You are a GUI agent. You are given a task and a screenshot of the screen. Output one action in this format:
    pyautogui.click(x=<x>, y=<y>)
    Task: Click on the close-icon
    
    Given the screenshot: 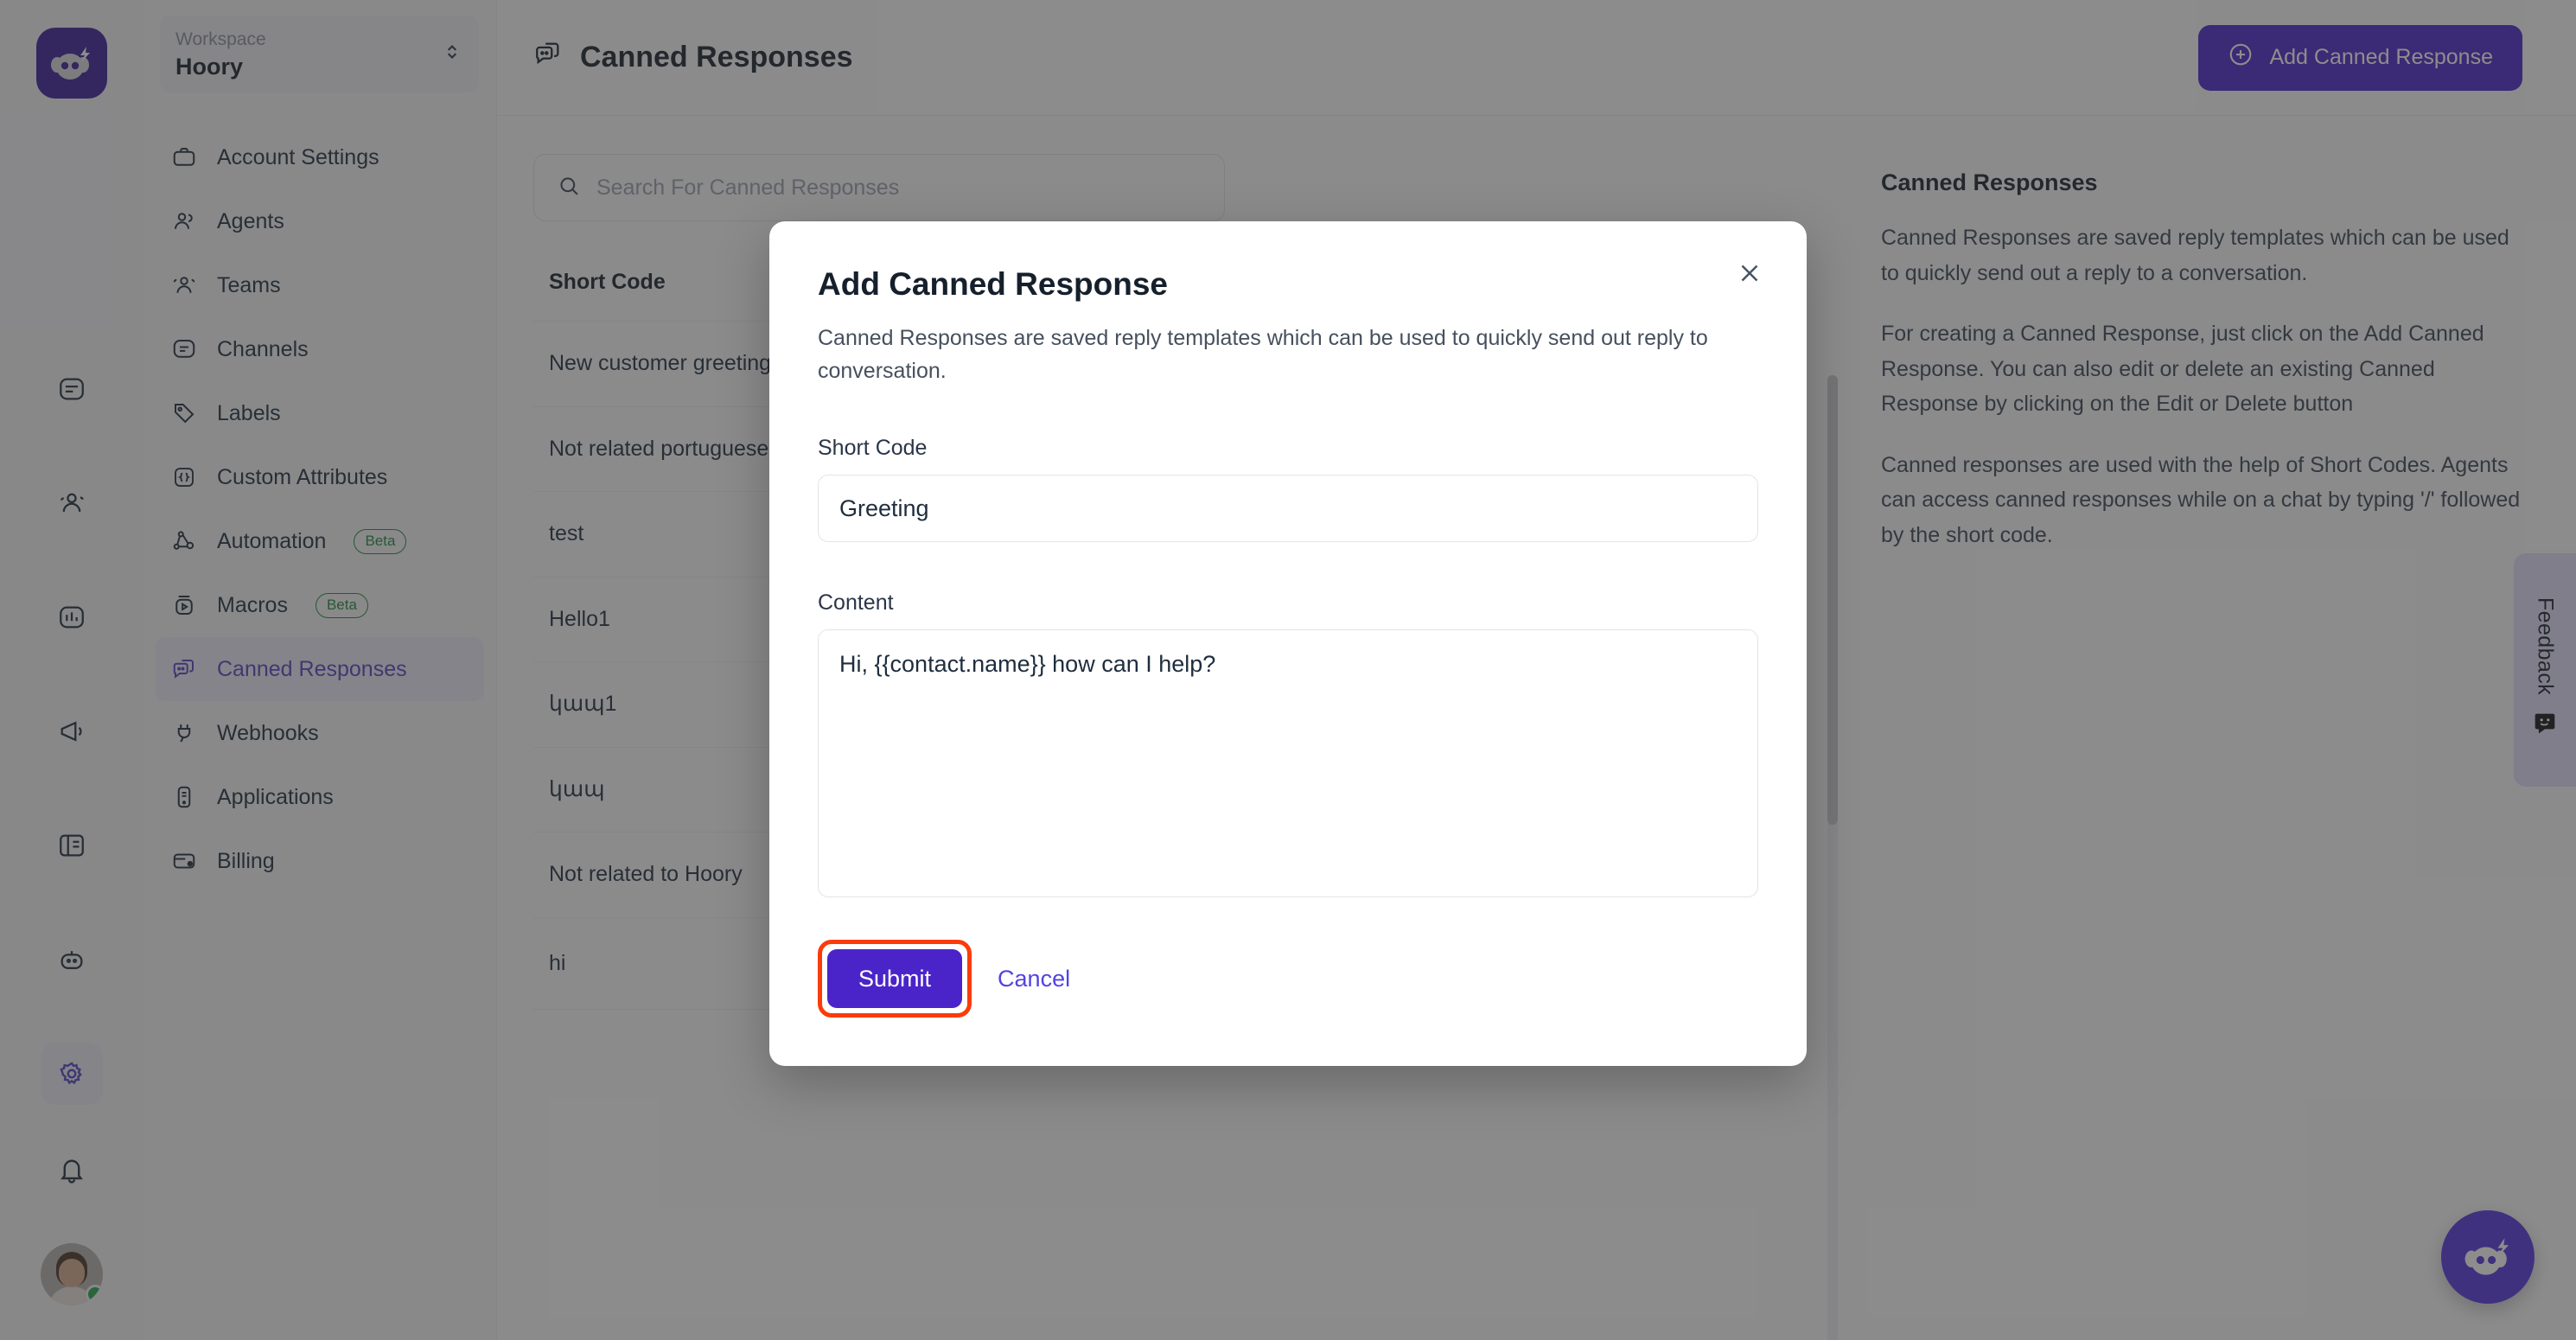 What is the action you would take?
    pyautogui.click(x=1749, y=273)
    